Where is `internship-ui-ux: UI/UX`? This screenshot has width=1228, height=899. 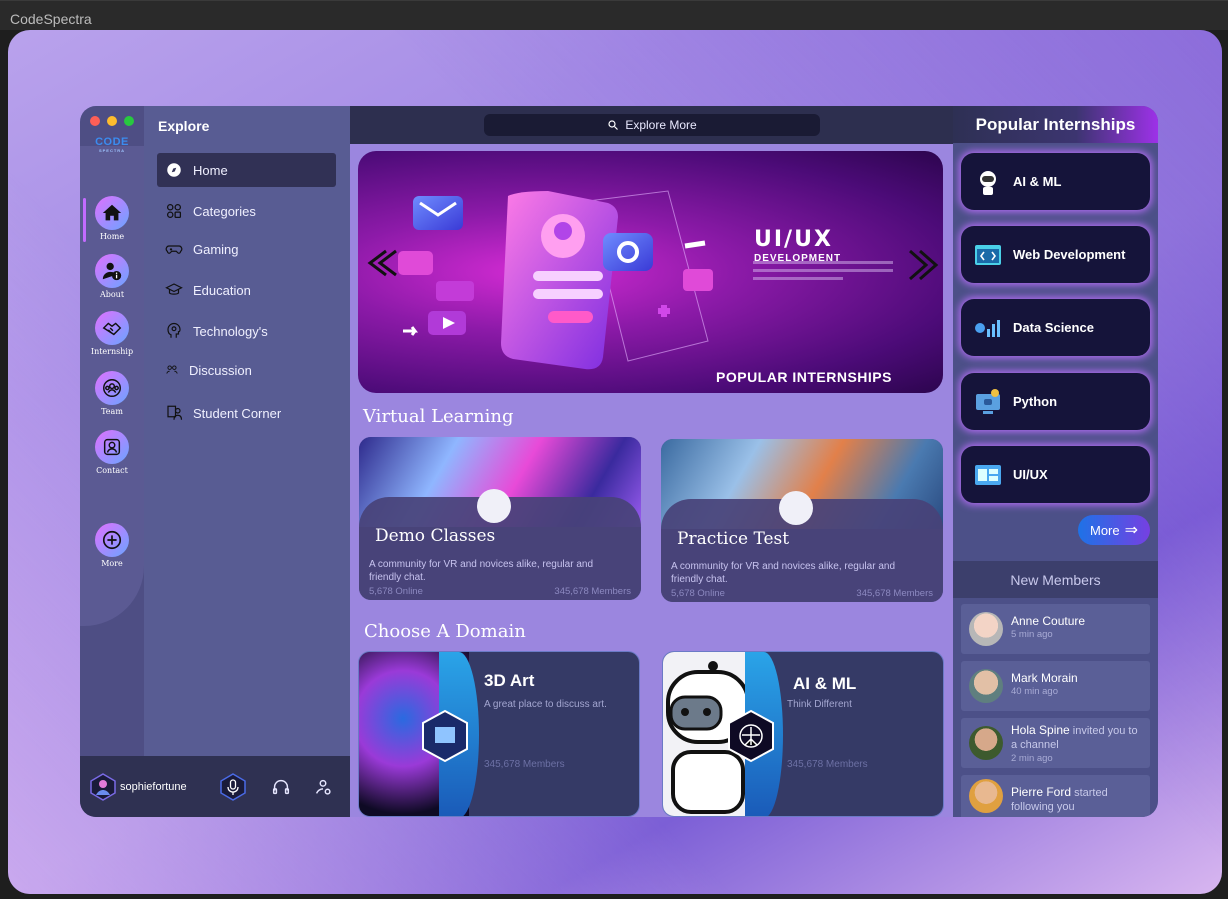 internship-ui-ux: UI/UX is located at coordinates (1055, 474).